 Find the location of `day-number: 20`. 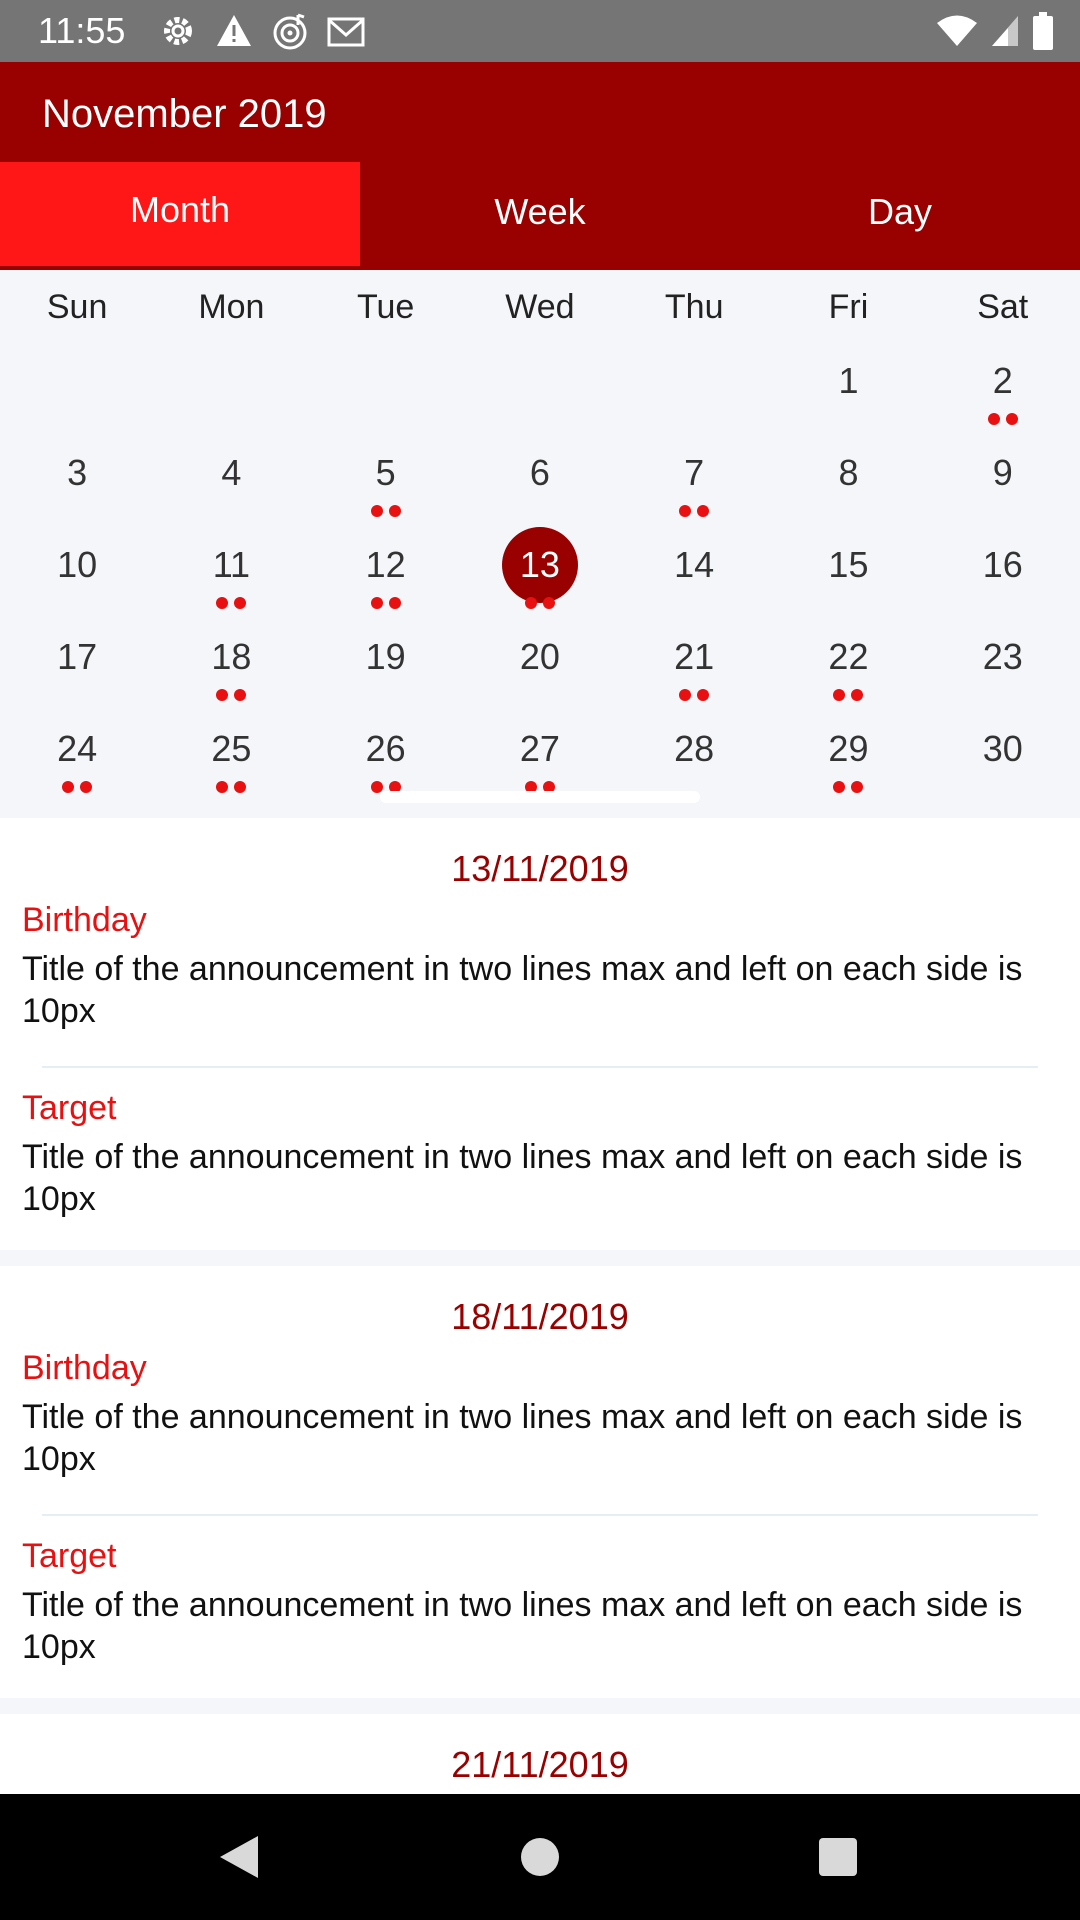

day-number: 20 is located at coordinates (539, 656).